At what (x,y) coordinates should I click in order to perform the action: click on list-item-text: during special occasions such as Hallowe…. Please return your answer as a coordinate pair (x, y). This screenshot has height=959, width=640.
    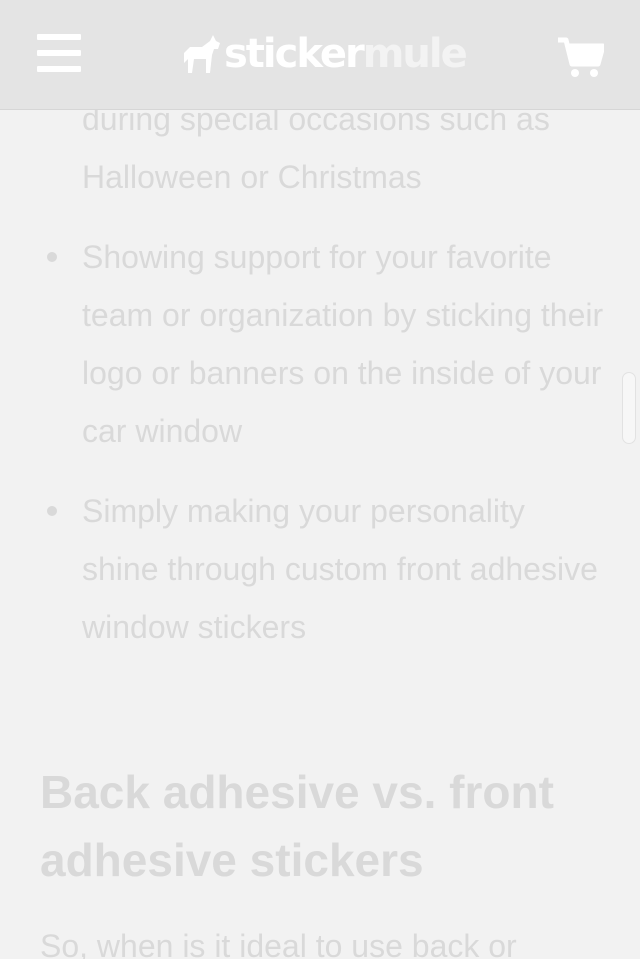
    Looking at the image, I should click on (316, 148).